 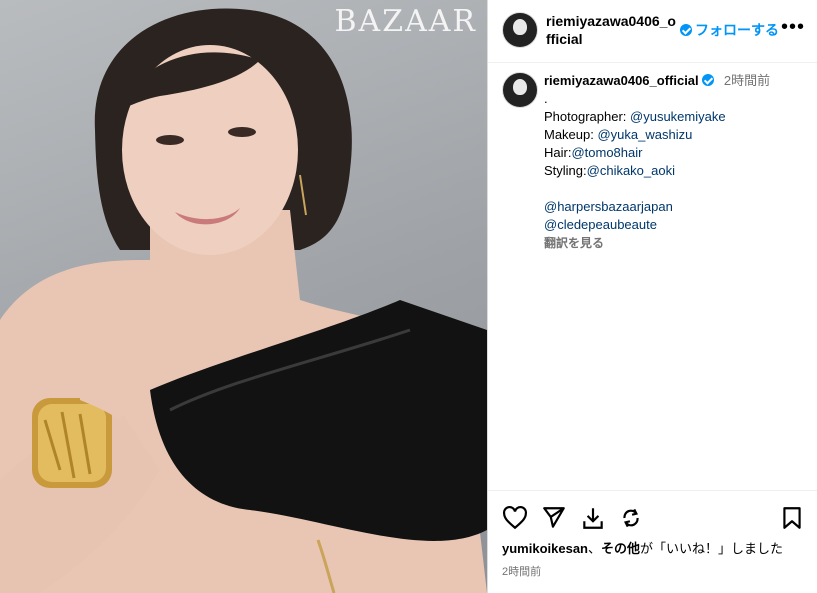 I want to click on credit-line: Photographer: @yusukemiyake, so click(x=635, y=116).